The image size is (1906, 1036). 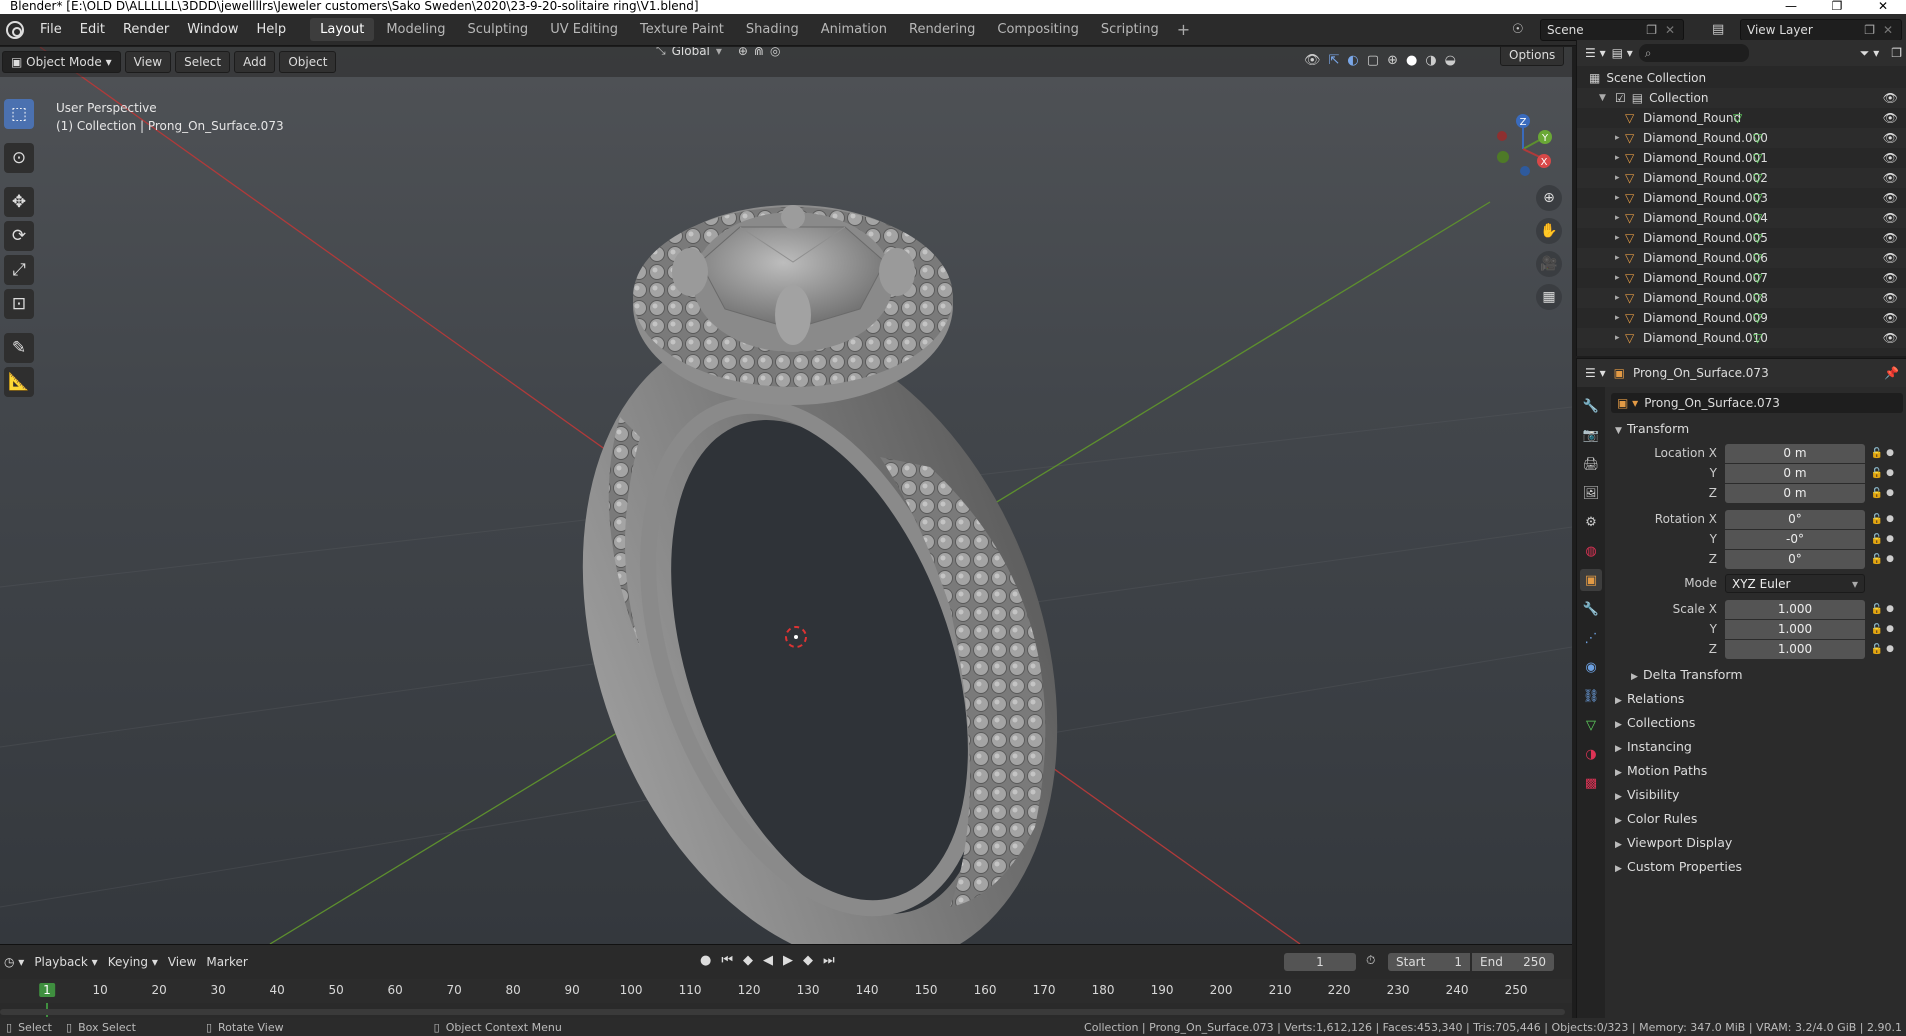 What do you see at coordinates (1741, 198) in the screenshot?
I see `outliner-item: ▸ ▽ Diamond_Round.003 ▽ 👁` at bounding box center [1741, 198].